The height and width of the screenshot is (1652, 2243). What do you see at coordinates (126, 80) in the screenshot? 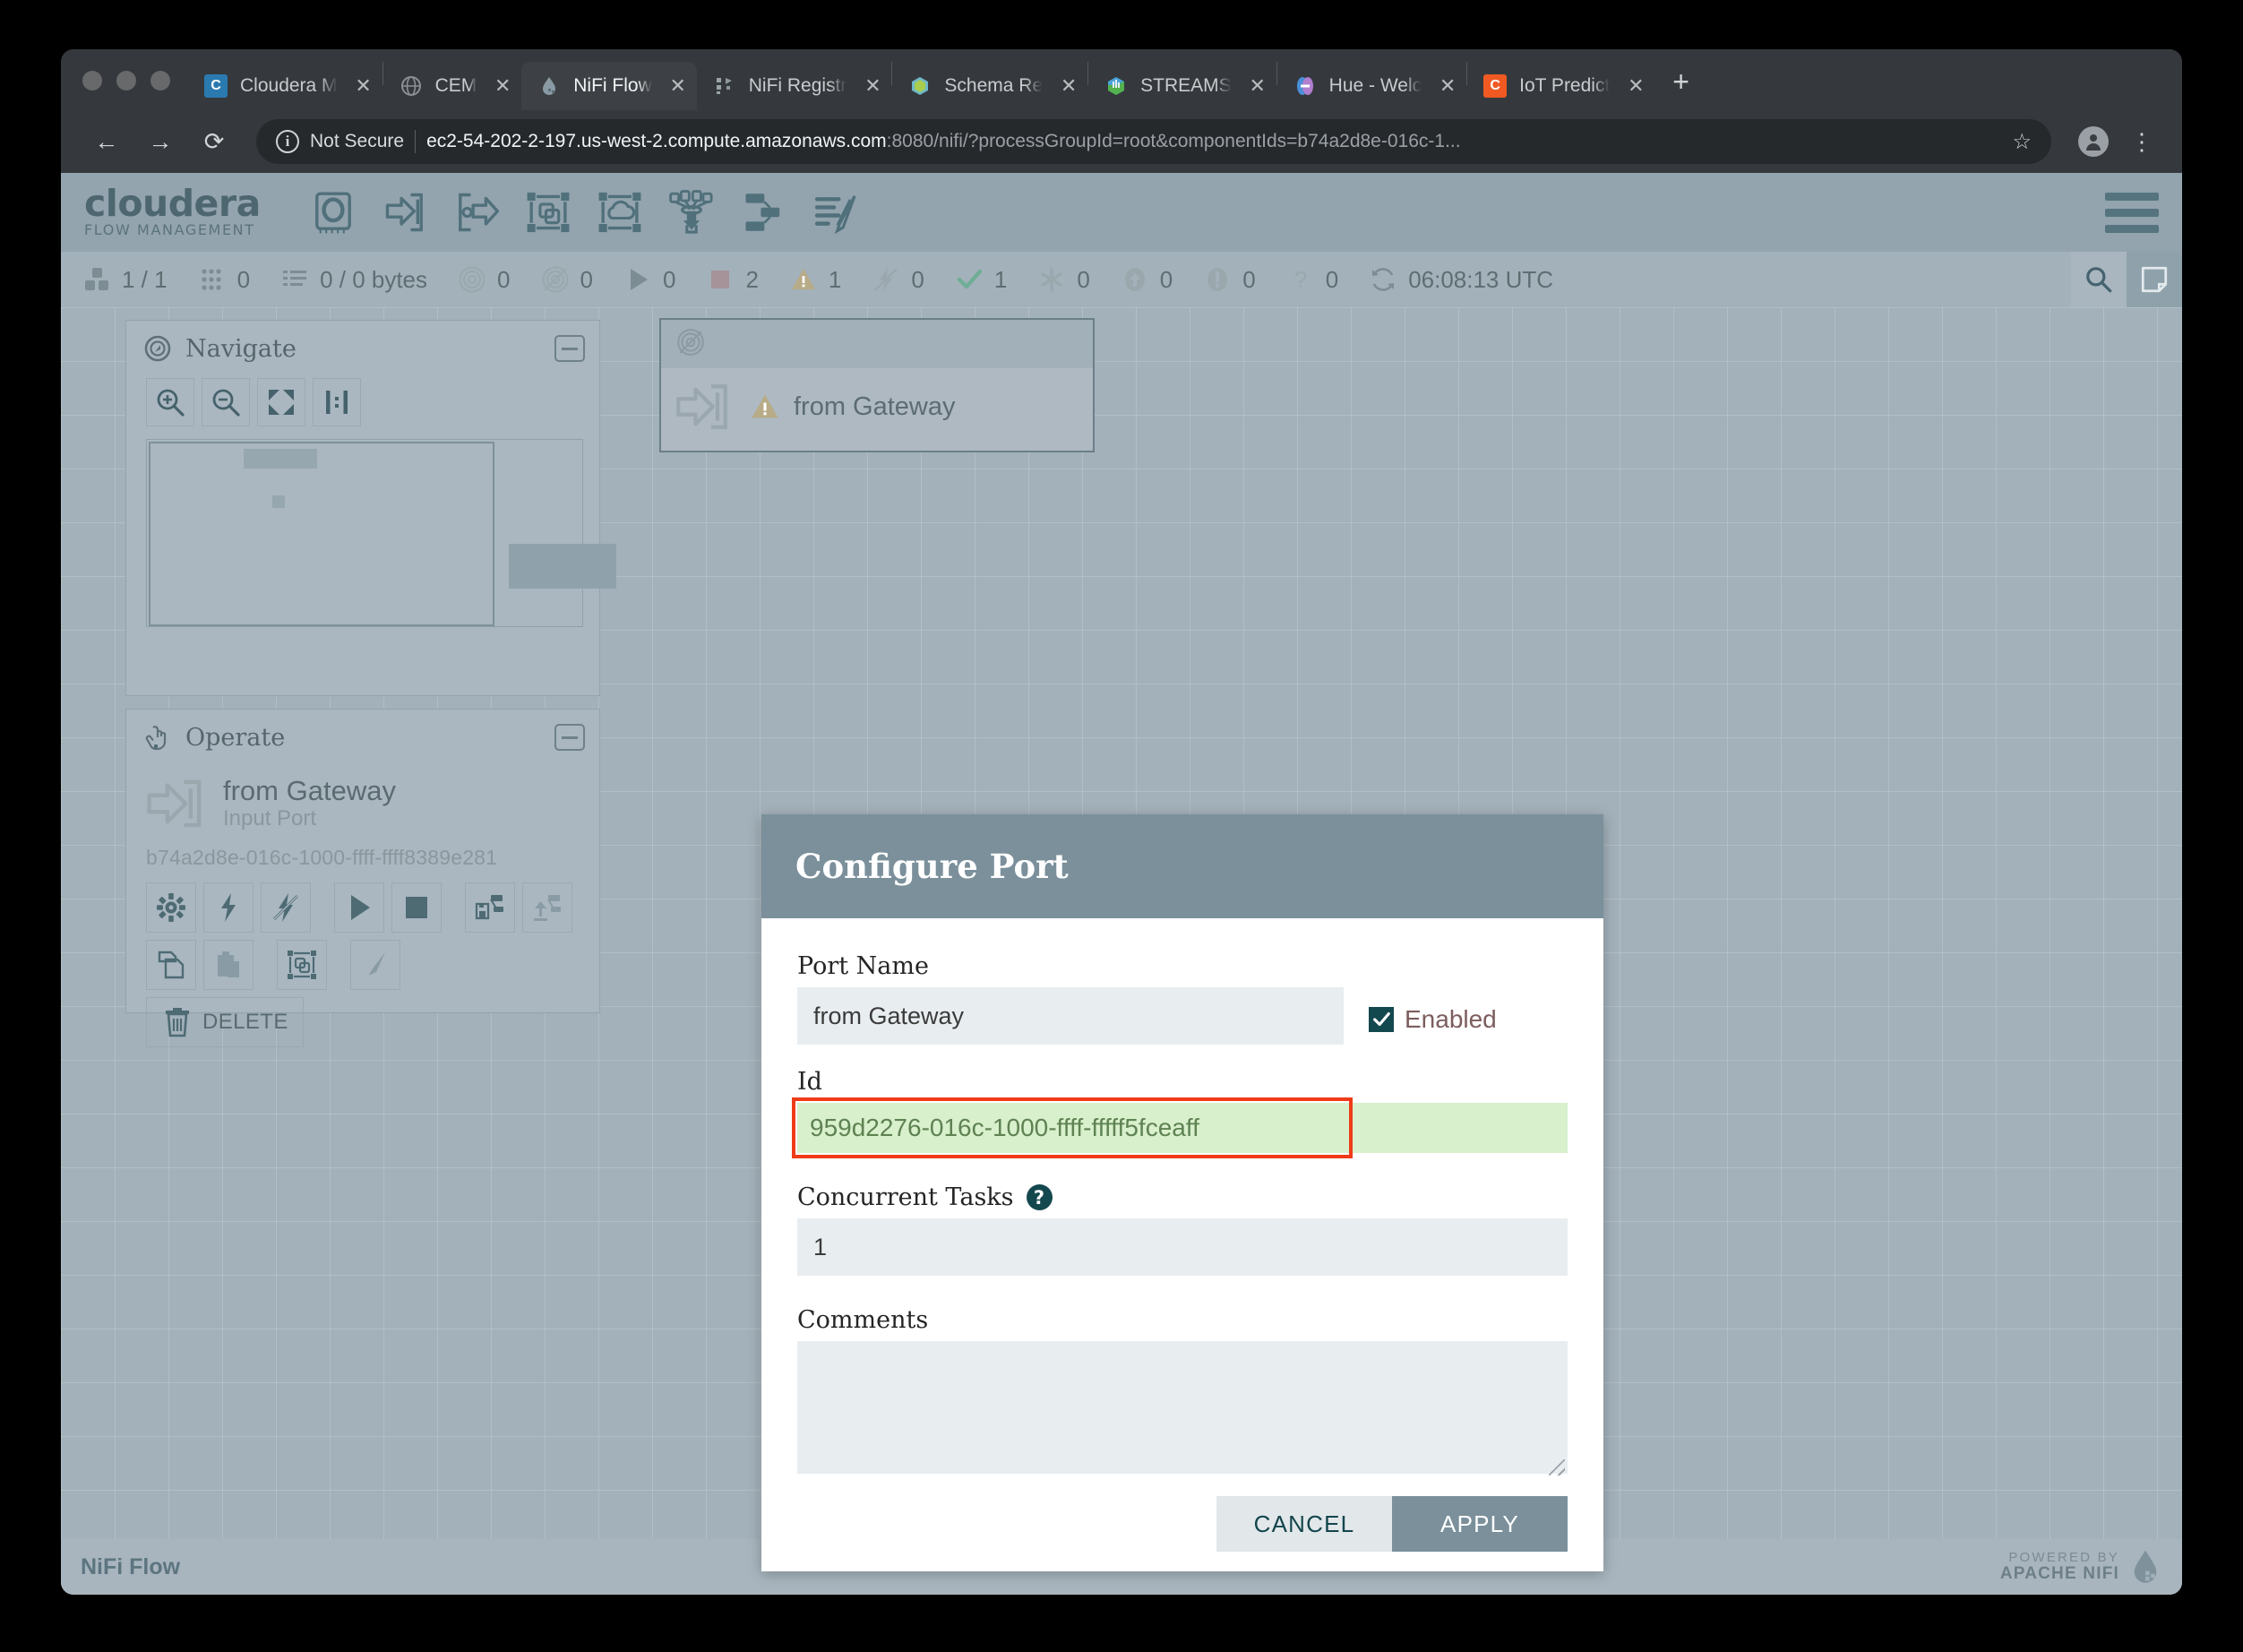
I see `minimize-window-button` at bounding box center [126, 80].